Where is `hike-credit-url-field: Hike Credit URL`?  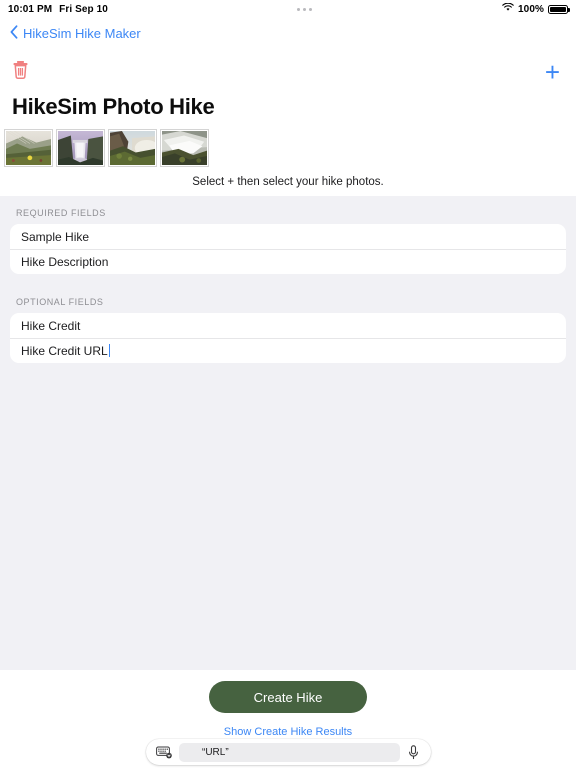
hike-credit-url-field: Hike Credit URL is located at coordinates (288, 350).